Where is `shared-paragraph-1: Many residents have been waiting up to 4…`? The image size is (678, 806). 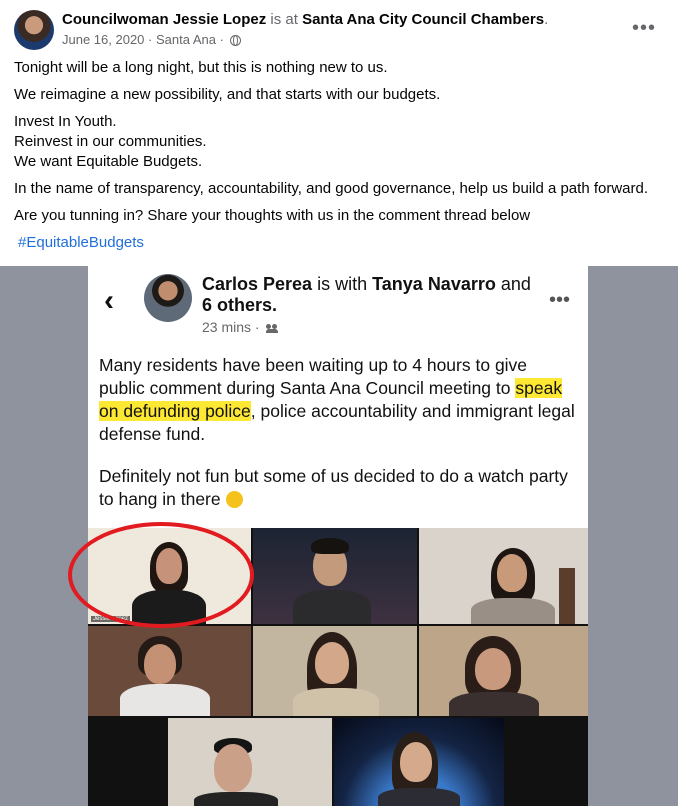
shared-paragraph-1: Many residents have been waiting up to 4… is located at coordinates (337, 399).